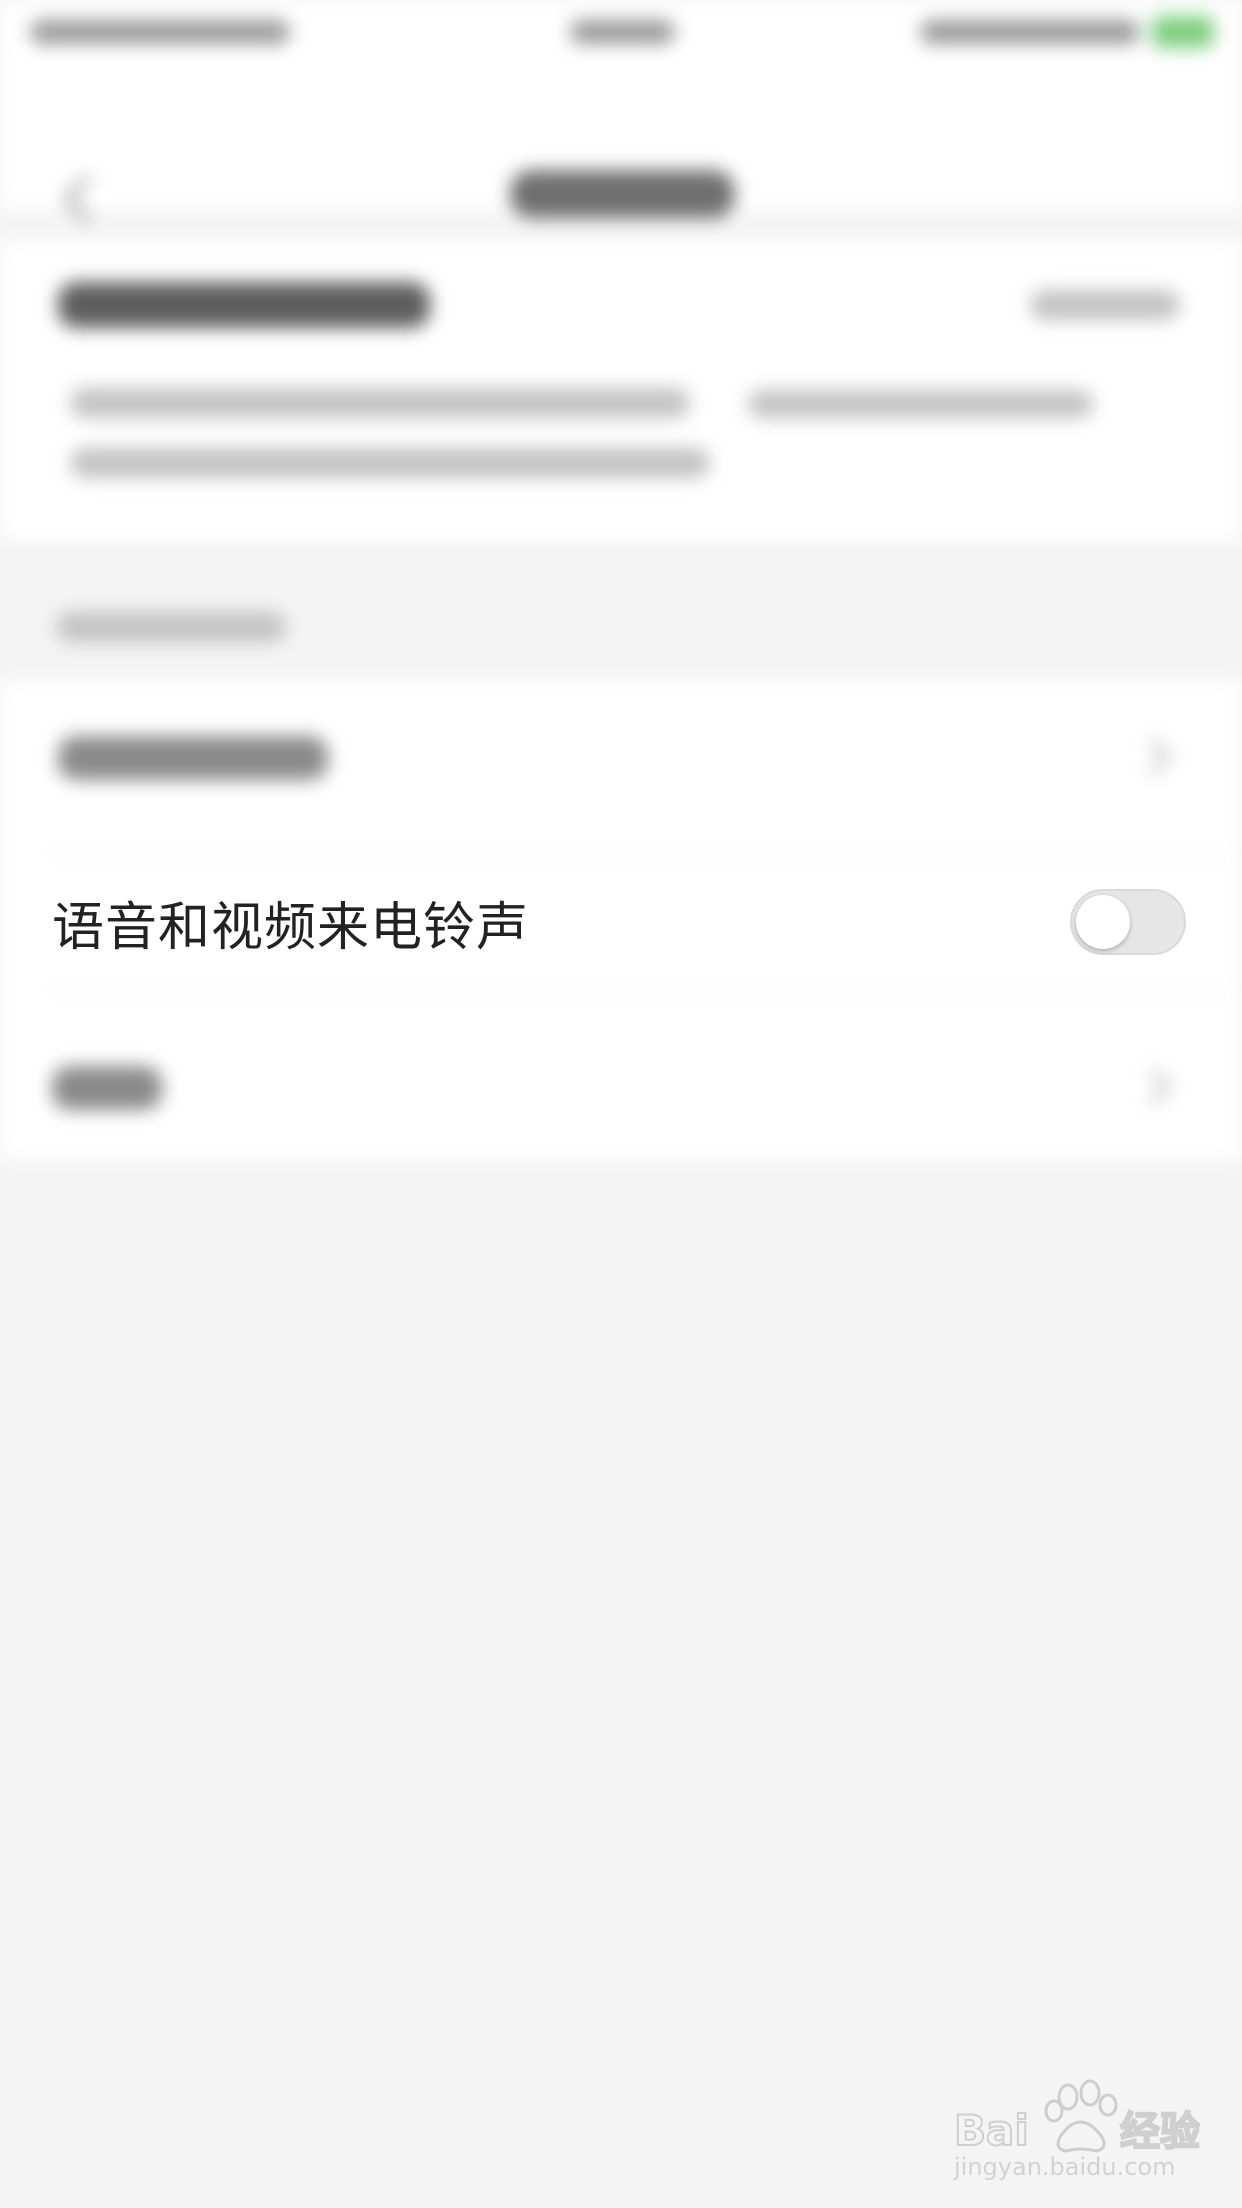 The image size is (1242, 2208). I want to click on page-title, so click(622, 194).